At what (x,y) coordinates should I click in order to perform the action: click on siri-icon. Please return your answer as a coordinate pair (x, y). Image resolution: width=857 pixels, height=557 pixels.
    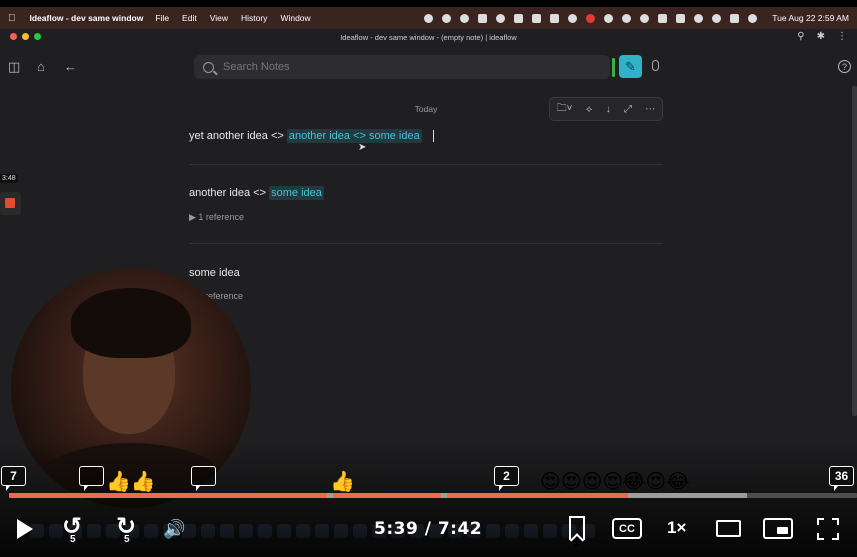
    Looking at the image, I should click on (753, 18).